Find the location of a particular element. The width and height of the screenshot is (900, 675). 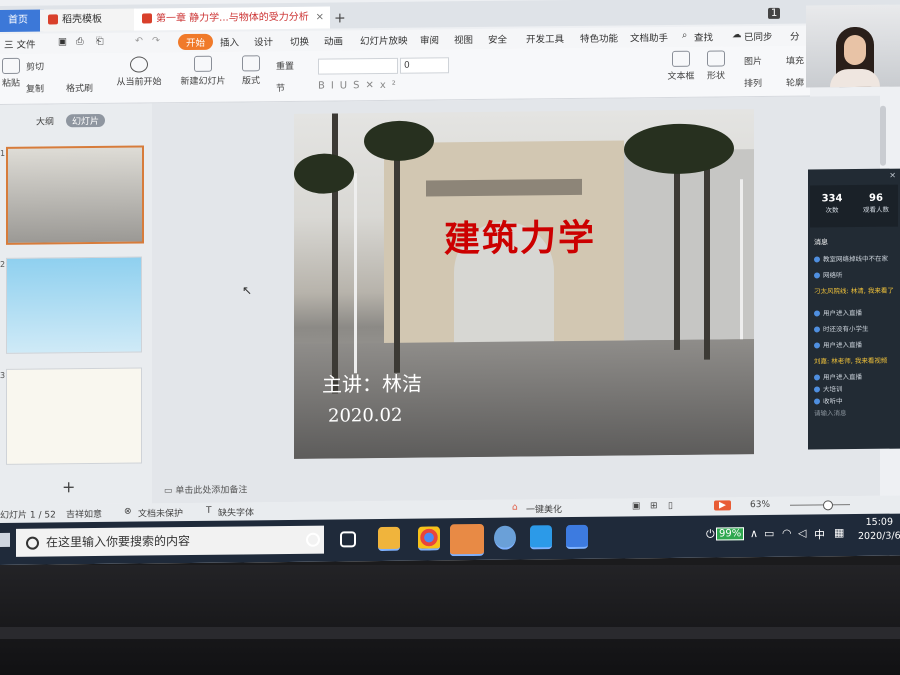

normal-view-icon: ▣ is located at coordinates (636, 506).